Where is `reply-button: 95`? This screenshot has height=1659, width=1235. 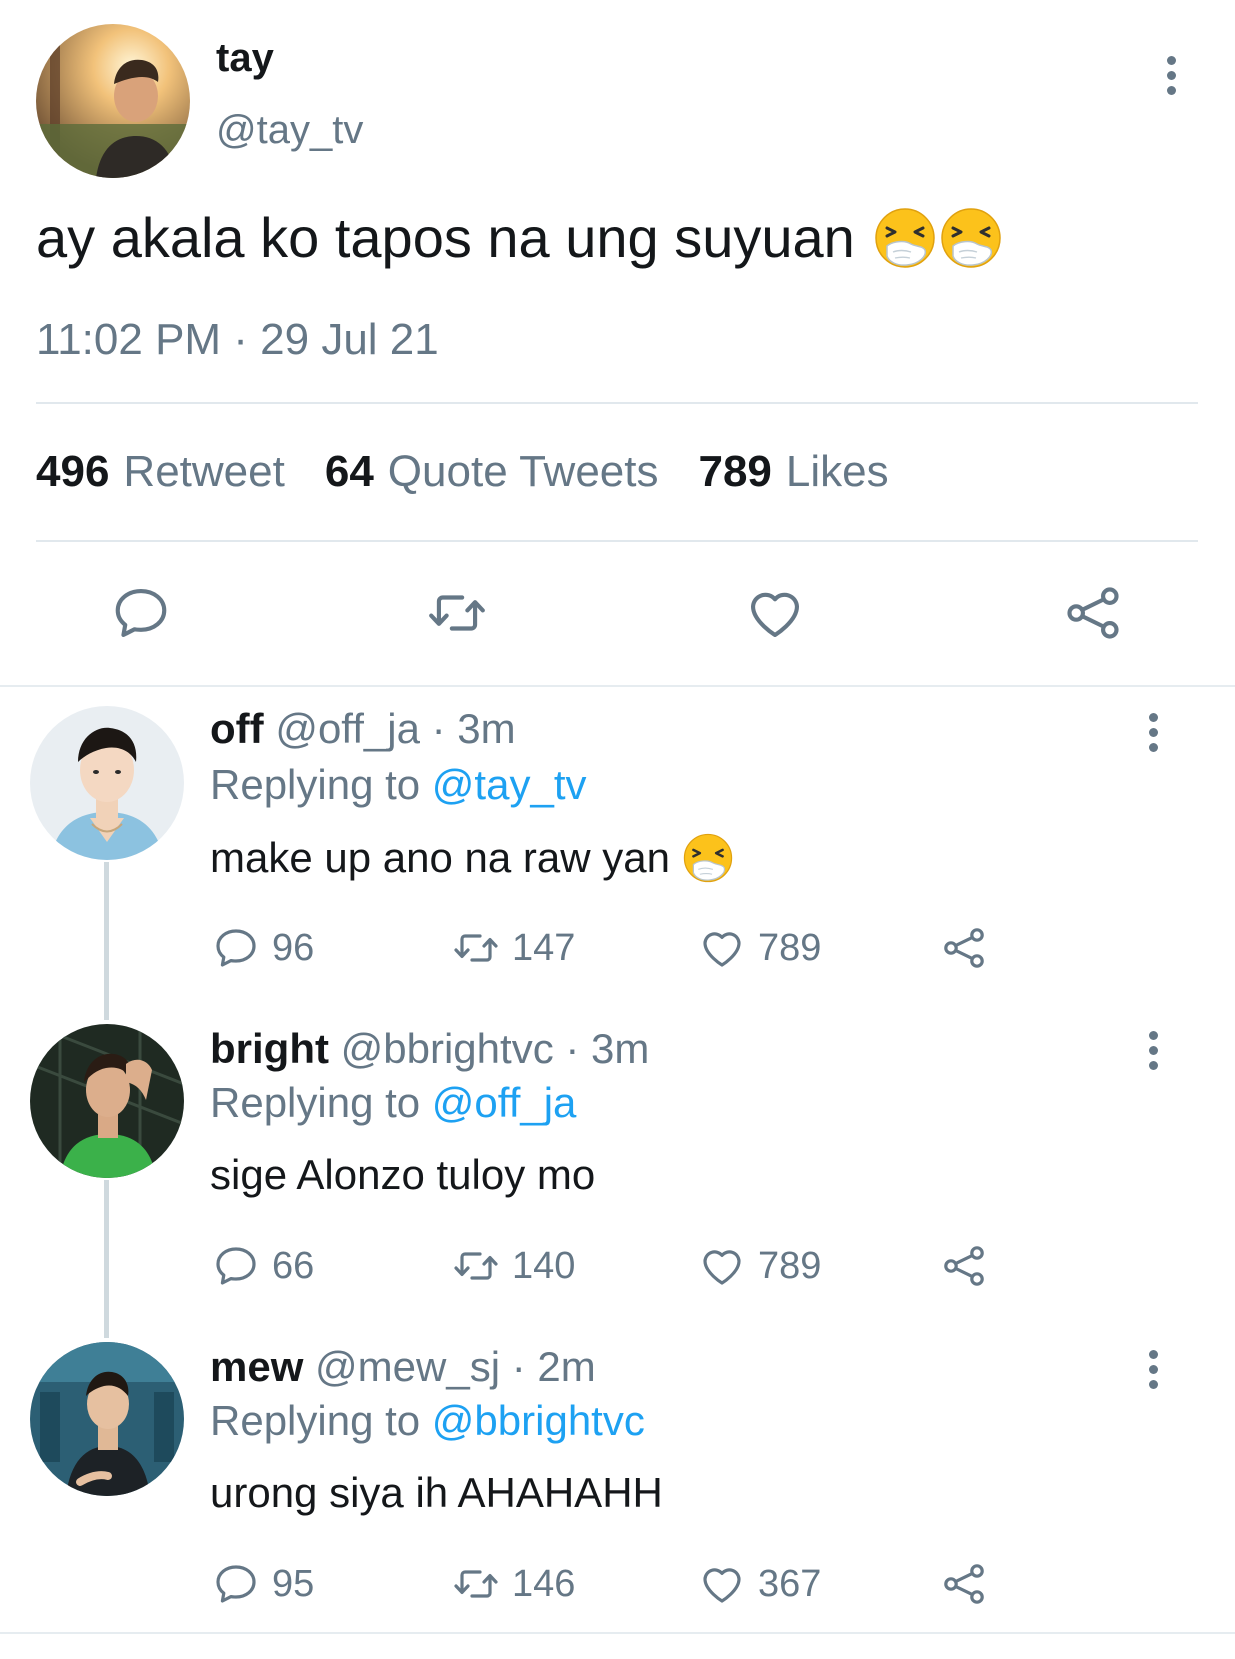
reply-button: 95 is located at coordinates (263, 1584).